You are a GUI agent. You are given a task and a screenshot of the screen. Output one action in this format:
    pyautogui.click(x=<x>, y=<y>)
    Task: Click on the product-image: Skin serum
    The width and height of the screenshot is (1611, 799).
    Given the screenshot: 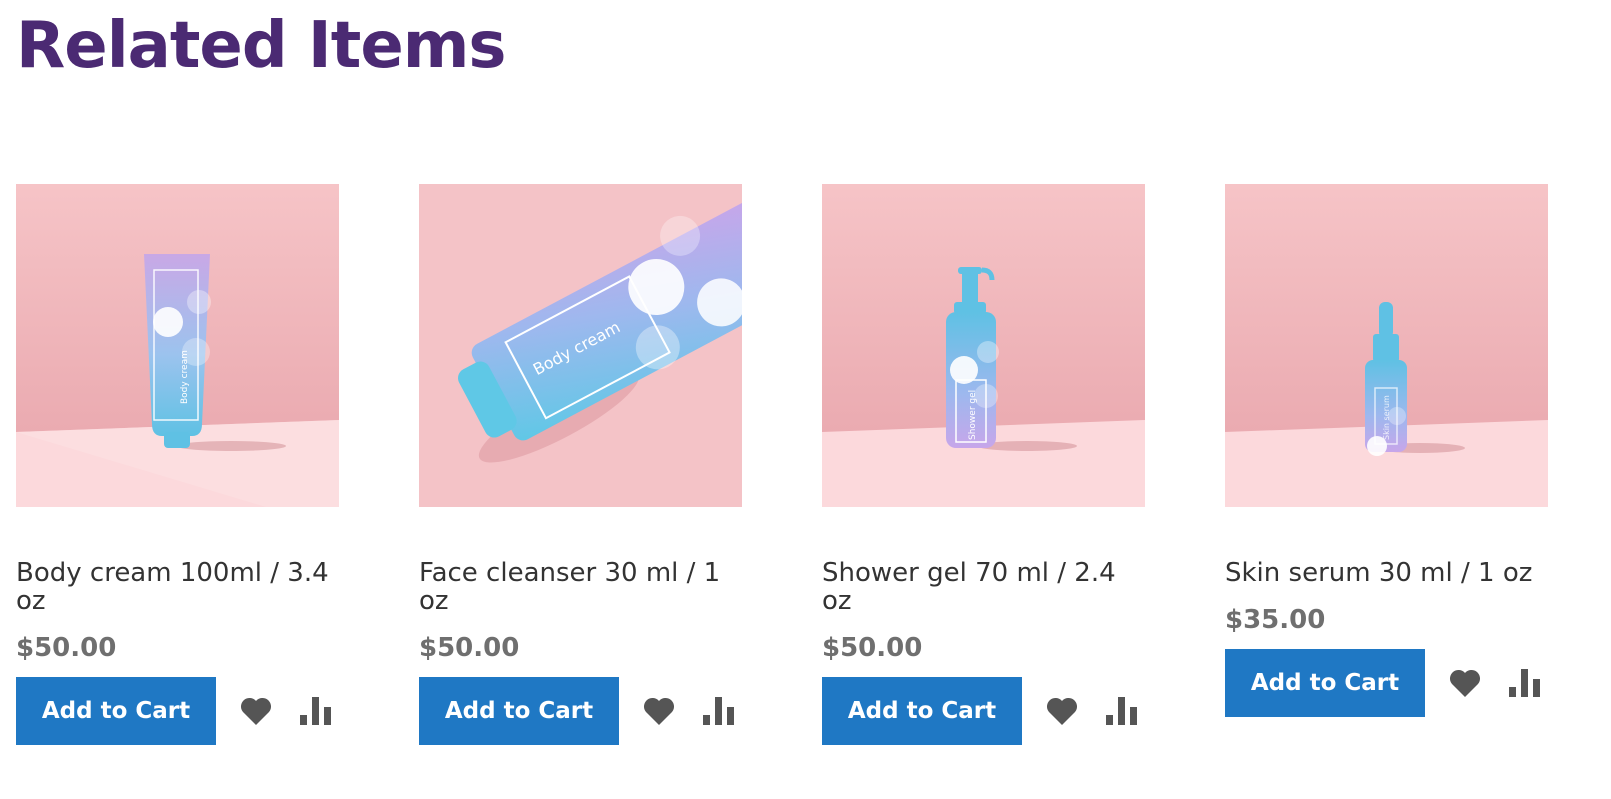 What is the action you would take?
    pyautogui.click(x=1386, y=345)
    